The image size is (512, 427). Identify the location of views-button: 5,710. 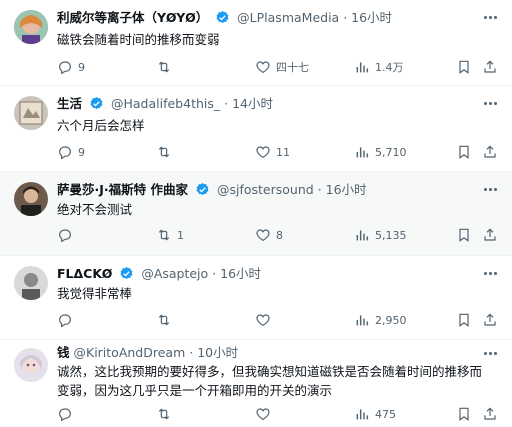
(380, 152).